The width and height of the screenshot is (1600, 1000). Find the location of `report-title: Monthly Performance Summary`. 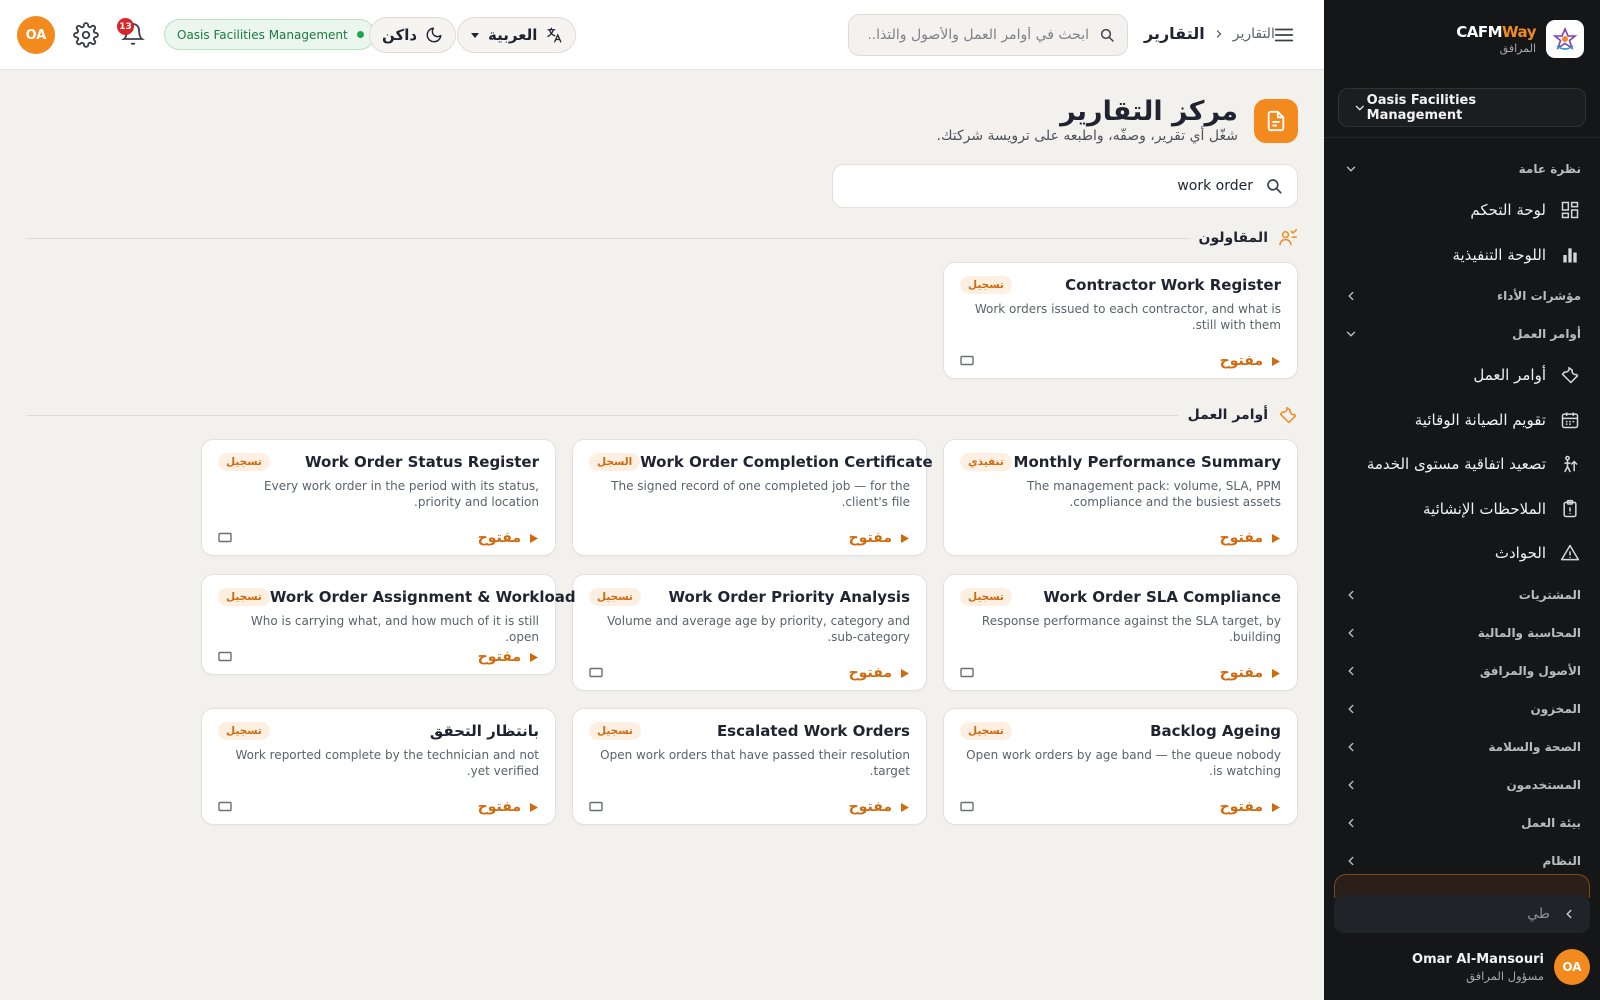

report-title: Monthly Performance Summary is located at coordinates (1147, 462).